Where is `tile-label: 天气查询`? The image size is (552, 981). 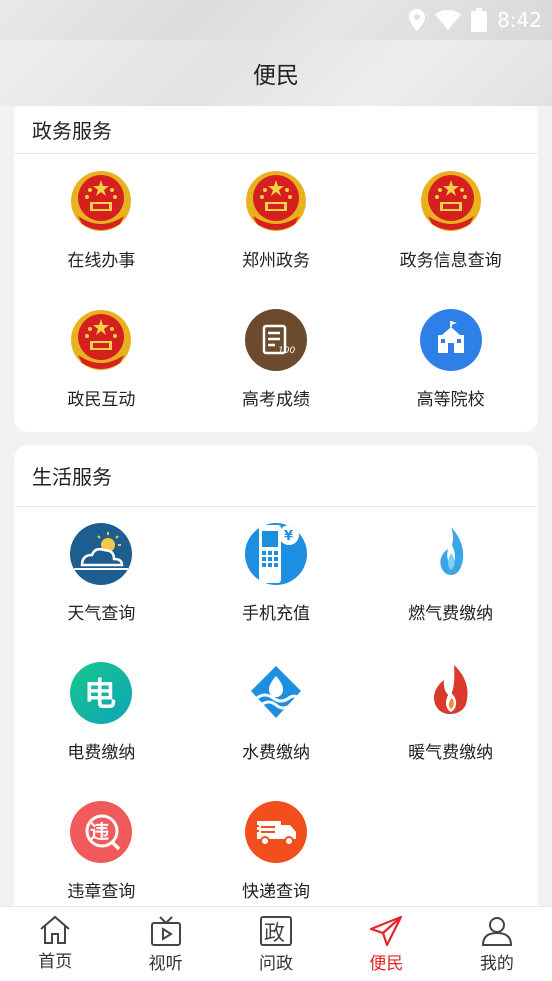
tile-label: 天气查询 is located at coordinates (101, 614).